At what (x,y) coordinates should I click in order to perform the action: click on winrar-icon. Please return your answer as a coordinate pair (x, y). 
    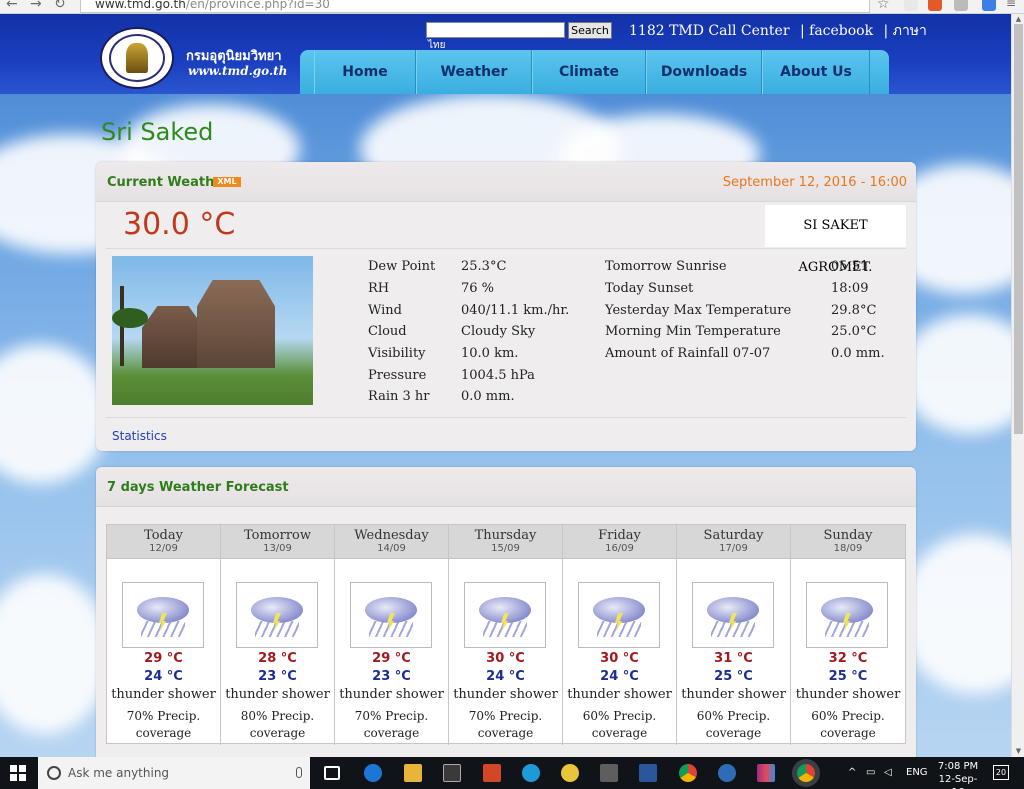
    Looking at the image, I should click on (766, 773).